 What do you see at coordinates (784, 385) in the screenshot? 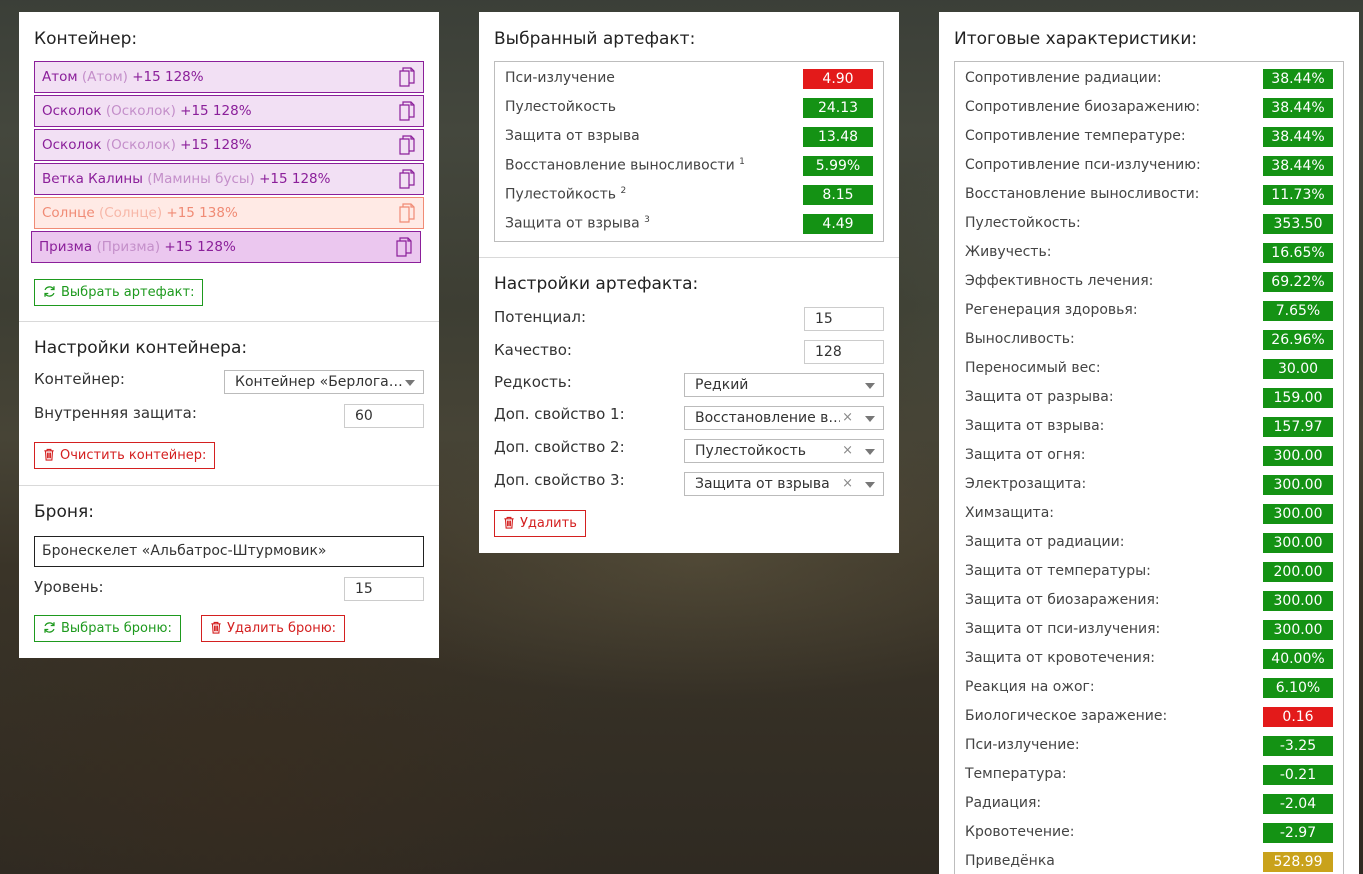
I see `rarity-select: Редкий` at bounding box center [784, 385].